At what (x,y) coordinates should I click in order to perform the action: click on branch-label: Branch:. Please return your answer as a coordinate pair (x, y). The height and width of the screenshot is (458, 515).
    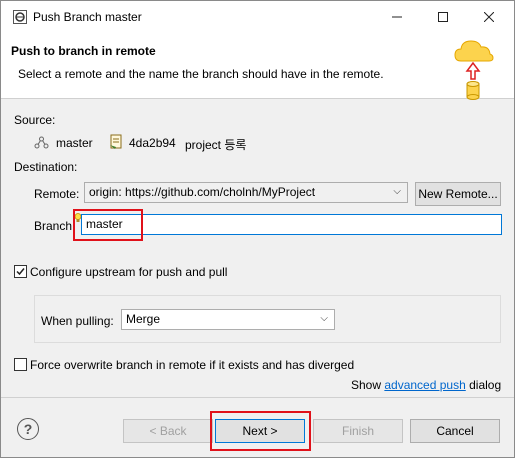
    Looking at the image, I should click on (55, 226).